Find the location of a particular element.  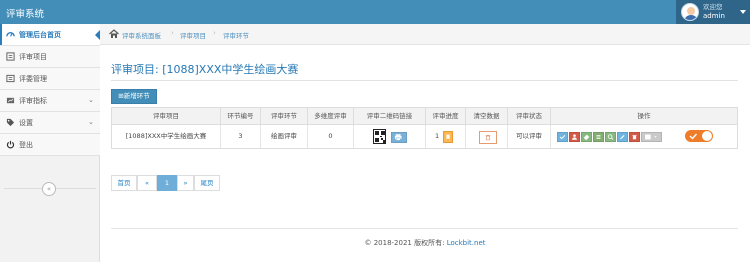

ticket-icon is located at coordinates (586, 137).